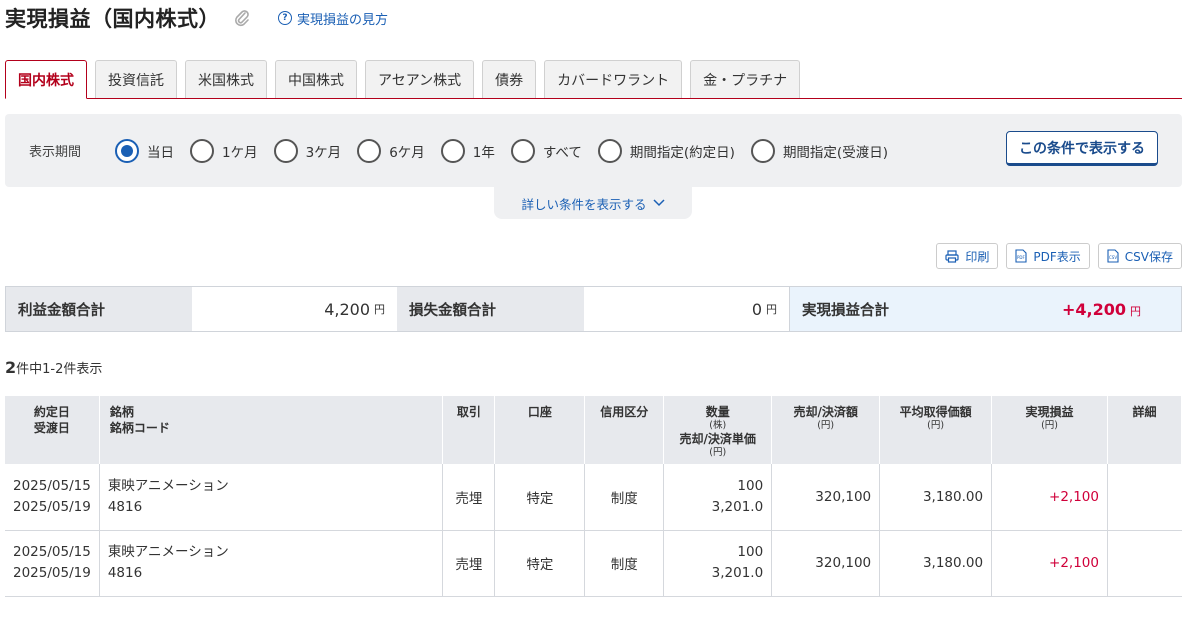 The width and height of the screenshot is (1192, 617). I want to click on print-button: 印刷, so click(967, 256).